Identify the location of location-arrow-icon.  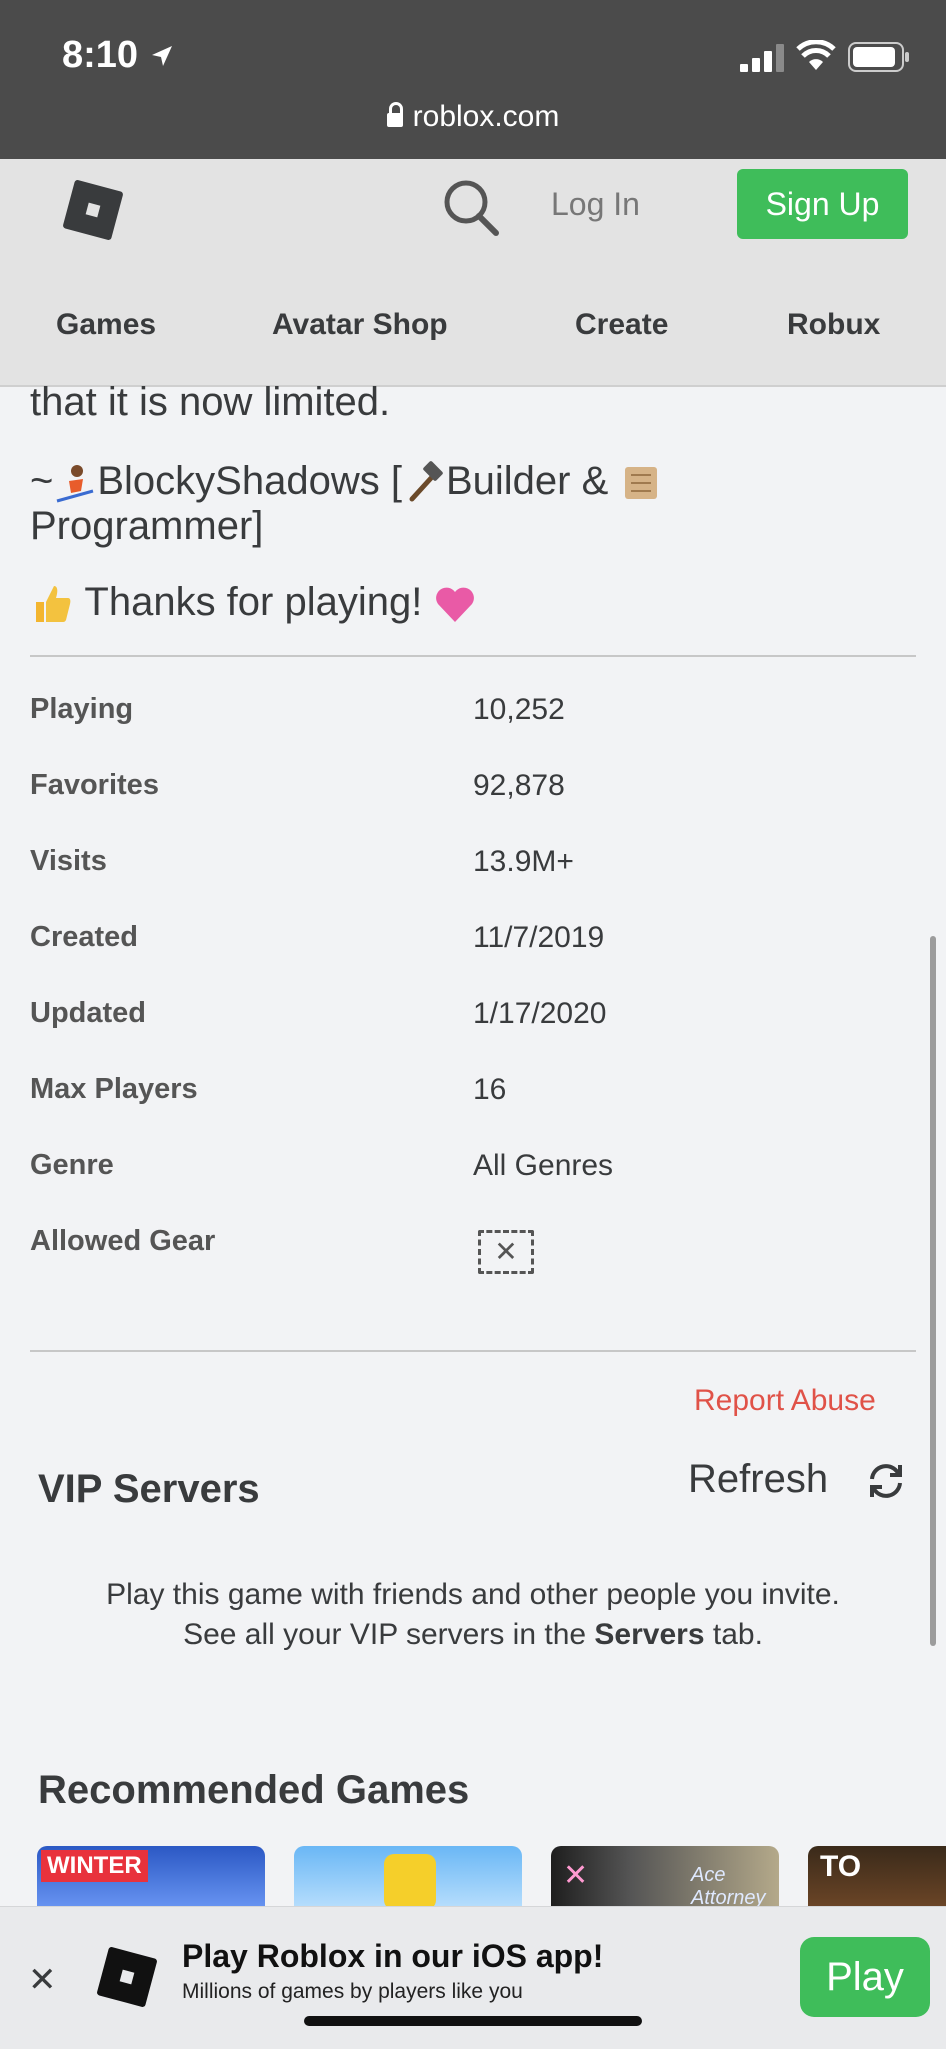
(162, 56).